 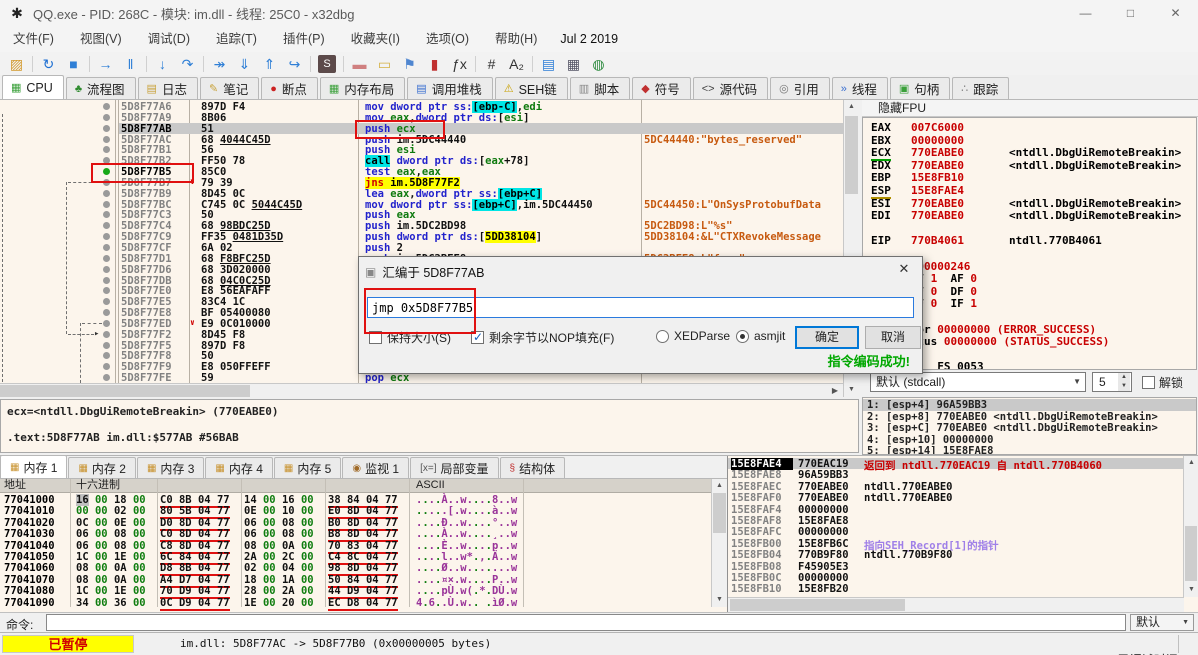 I want to click on tab-references: ◎ 引用, so click(x=800, y=88).